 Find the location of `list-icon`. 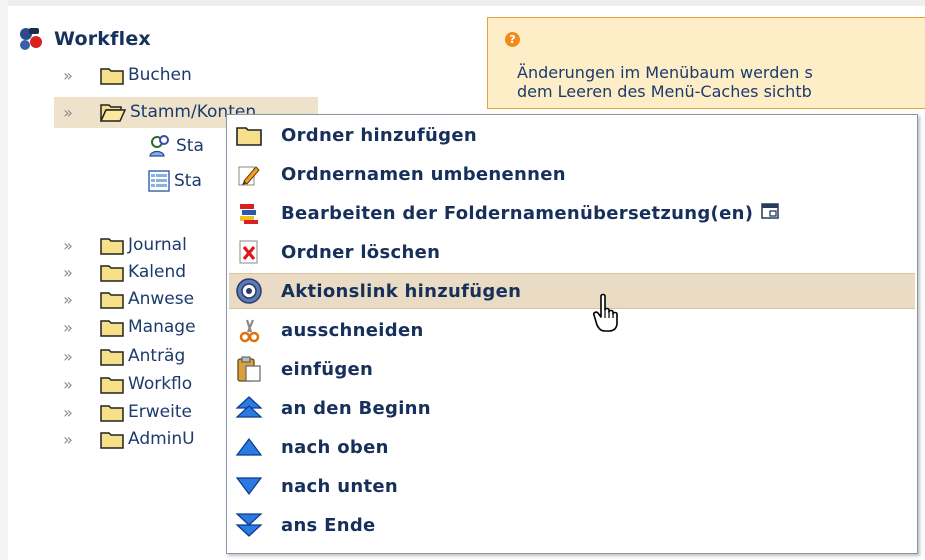

list-icon is located at coordinates (159, 181).